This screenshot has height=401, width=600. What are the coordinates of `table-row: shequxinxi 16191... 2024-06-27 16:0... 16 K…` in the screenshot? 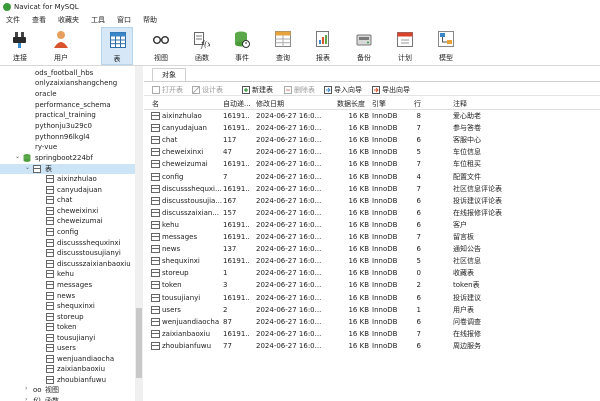 It's located at (372, 261).